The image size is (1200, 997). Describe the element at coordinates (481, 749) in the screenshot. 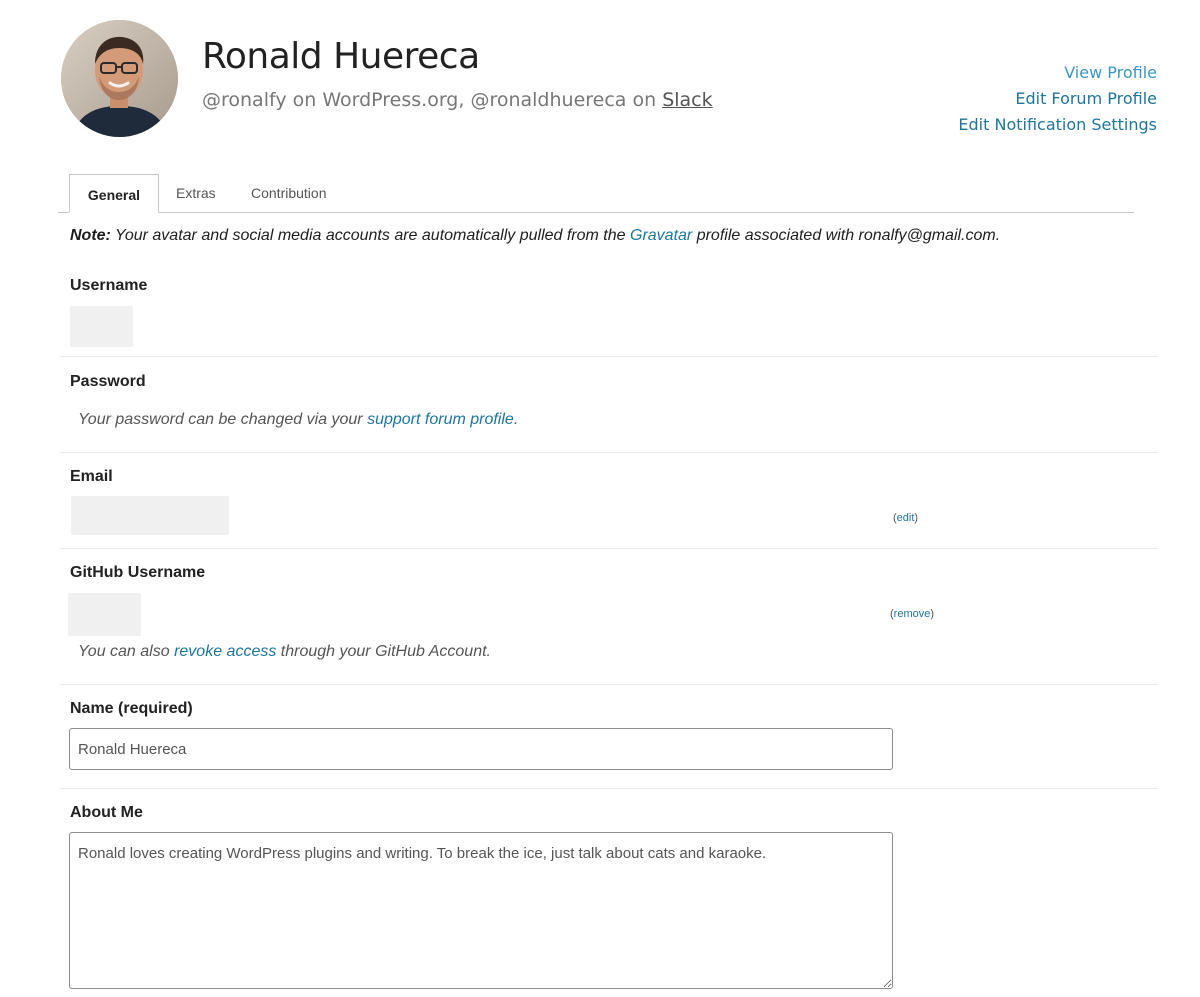

I see `name-input` at that location.